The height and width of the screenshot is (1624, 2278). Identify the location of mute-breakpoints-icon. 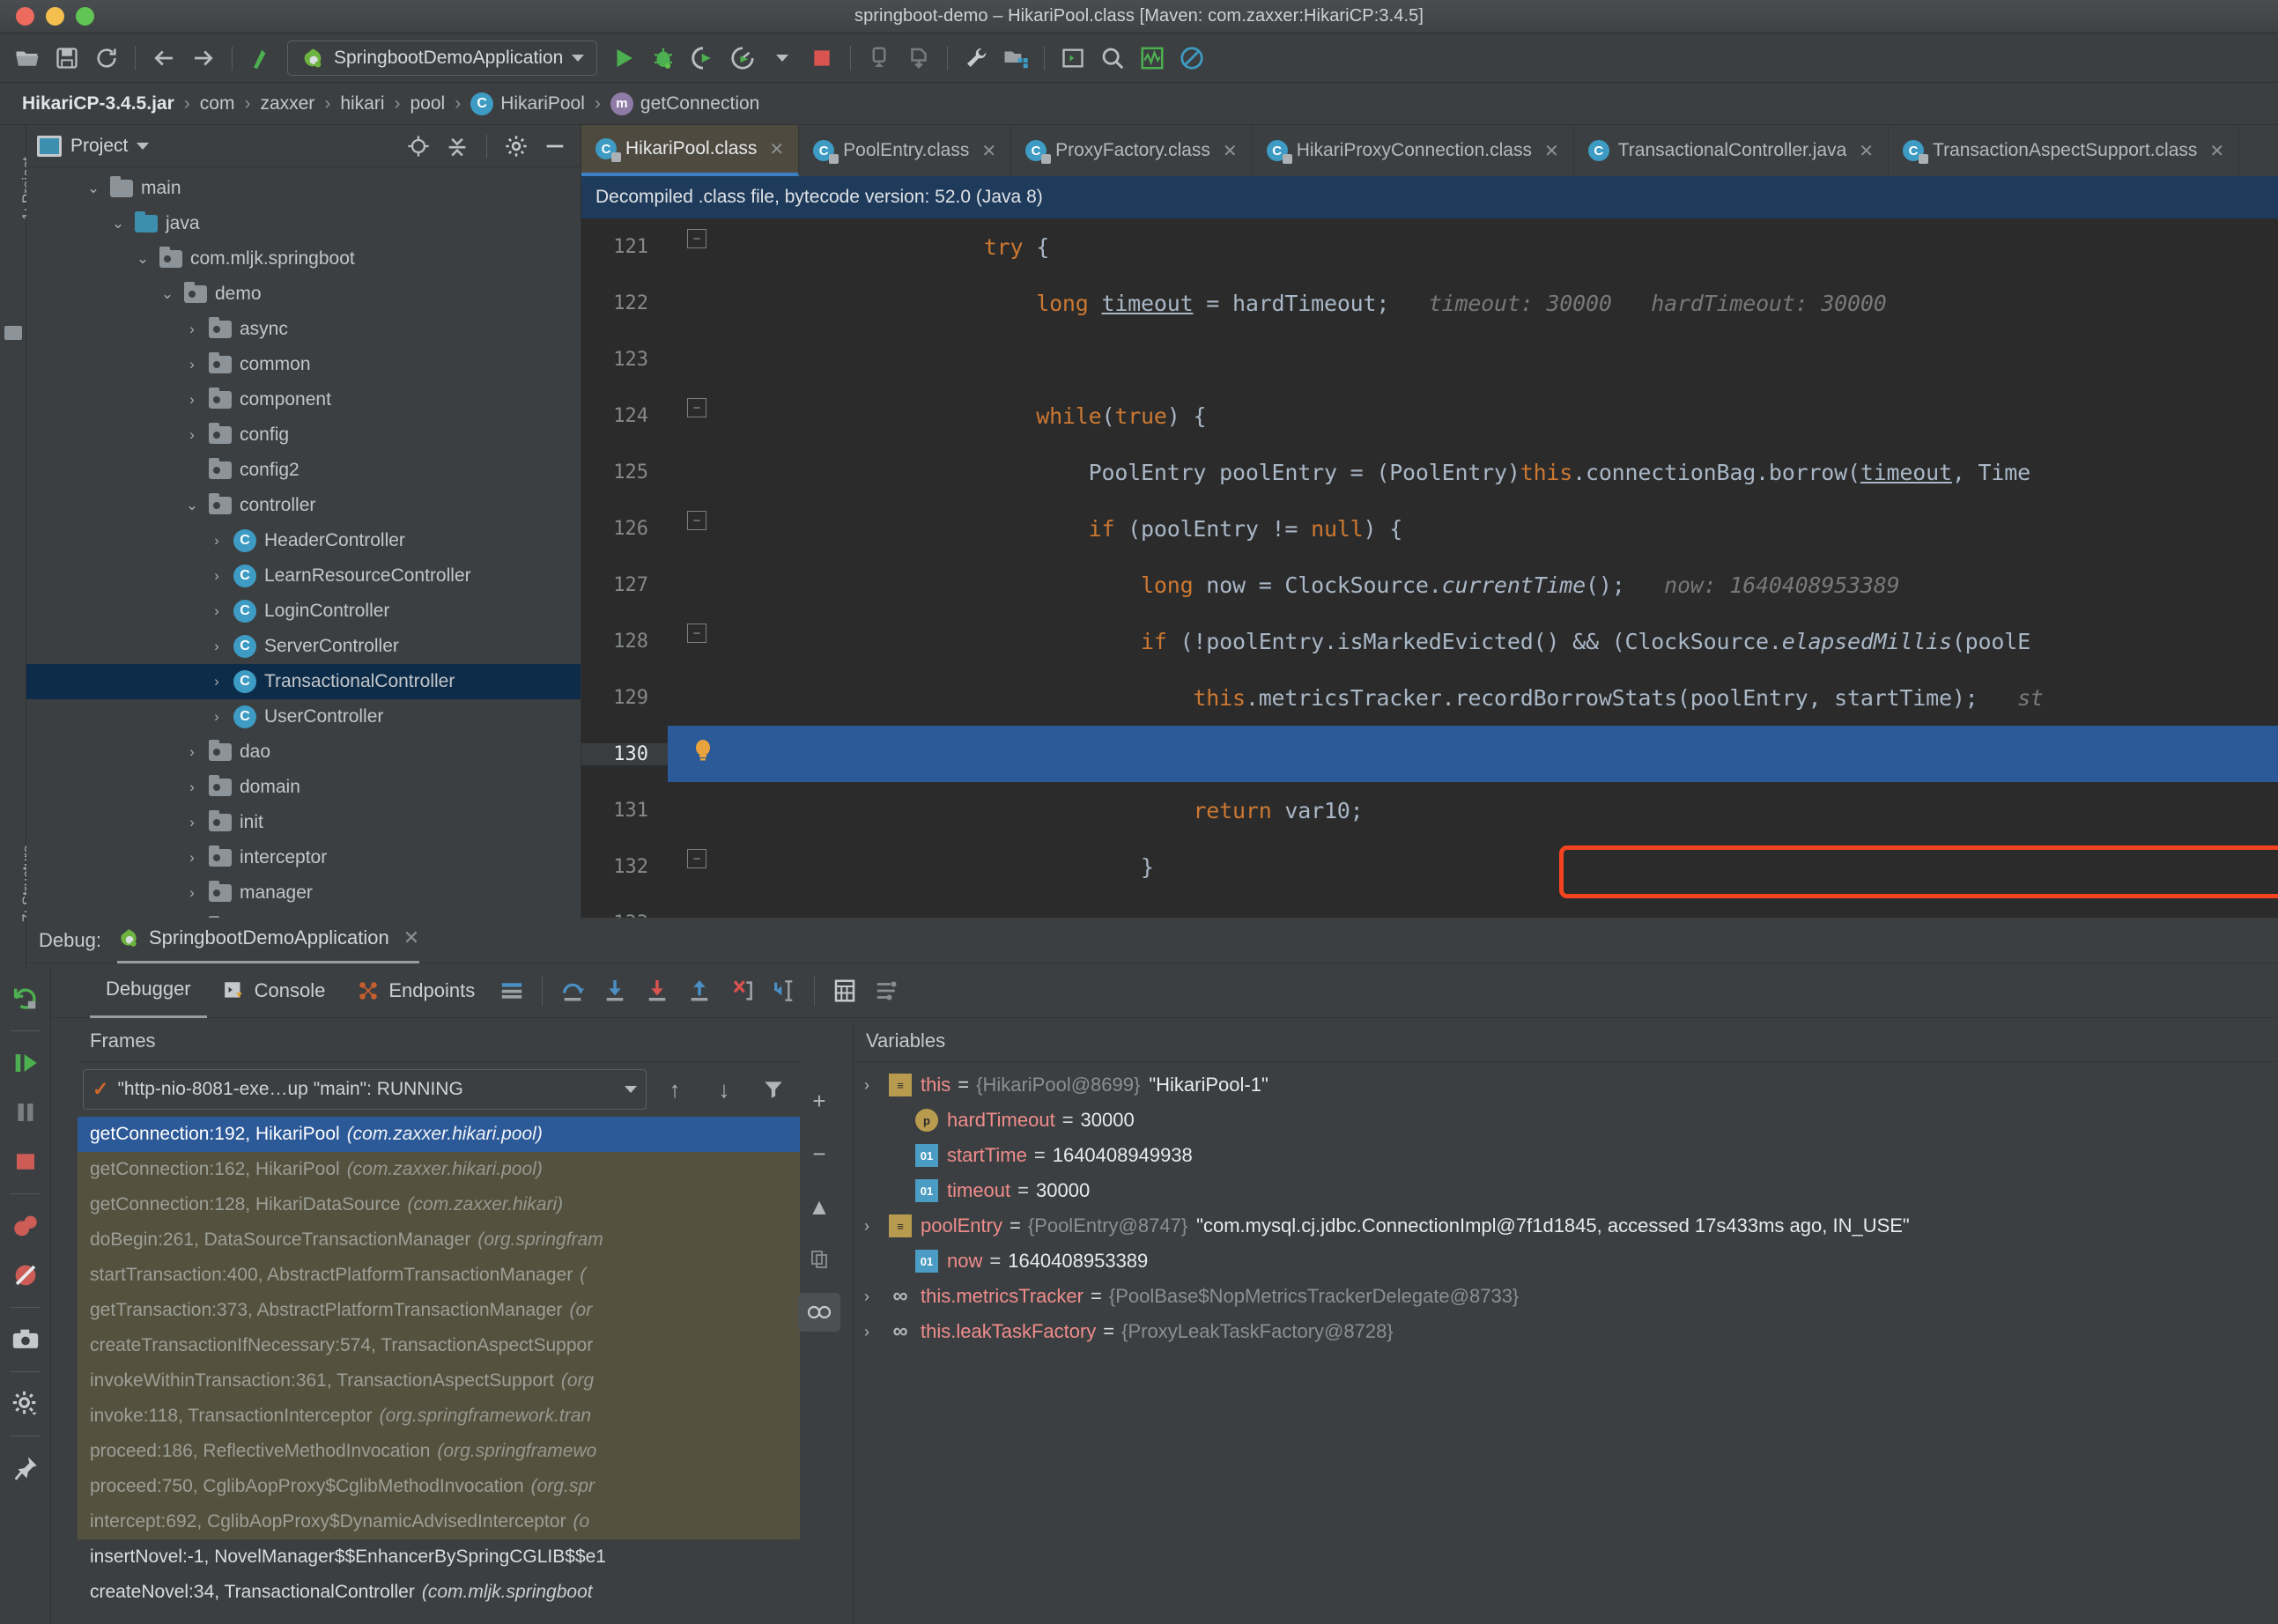
(25, 1275).